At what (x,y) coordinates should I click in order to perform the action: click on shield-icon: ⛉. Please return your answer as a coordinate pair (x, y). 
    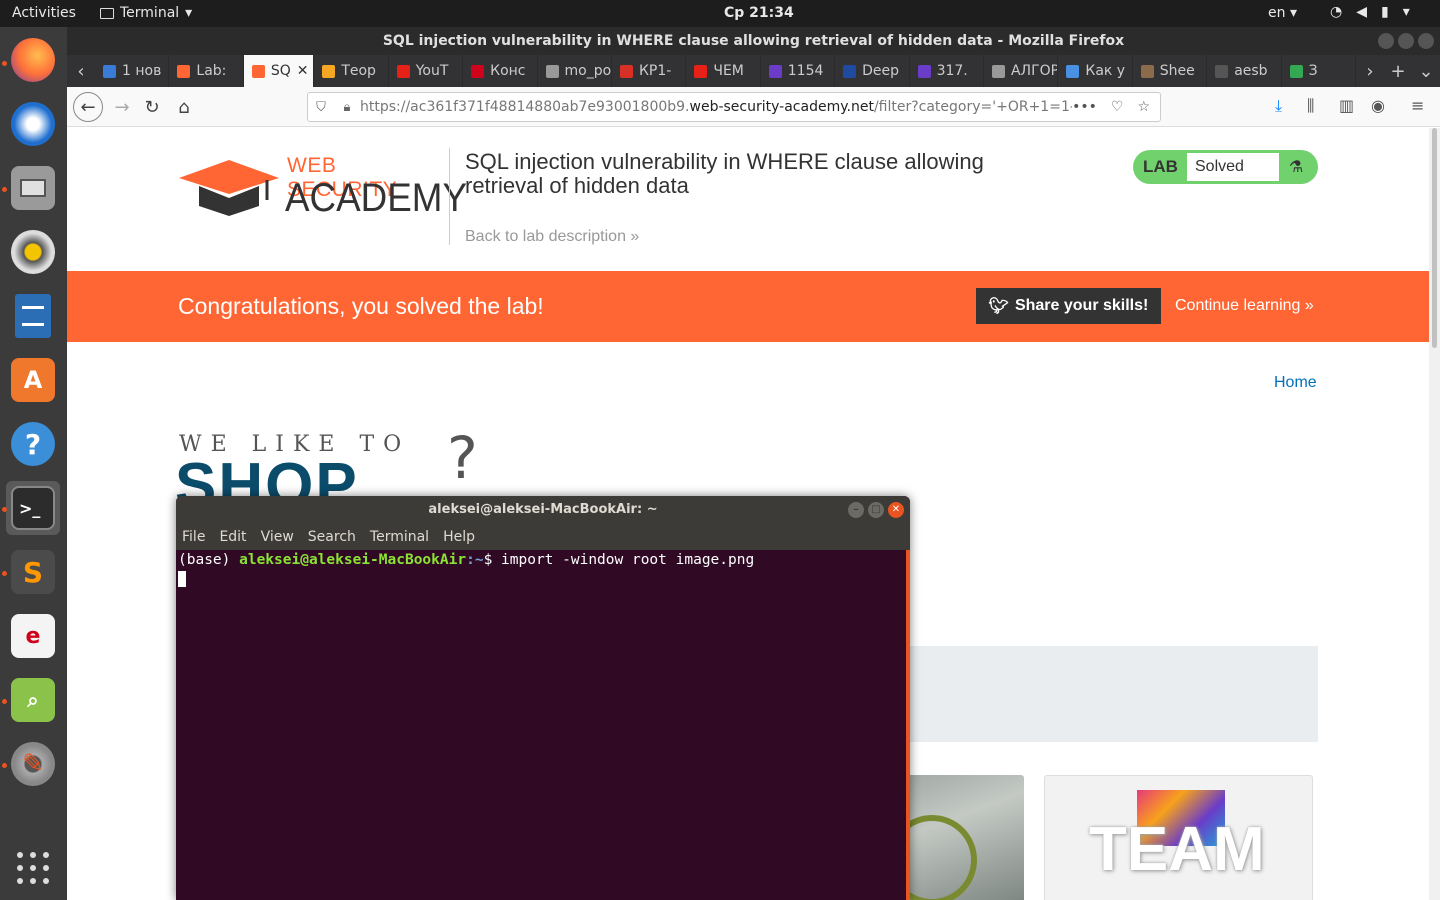
    Looking at the image, I should click on (321, 107).